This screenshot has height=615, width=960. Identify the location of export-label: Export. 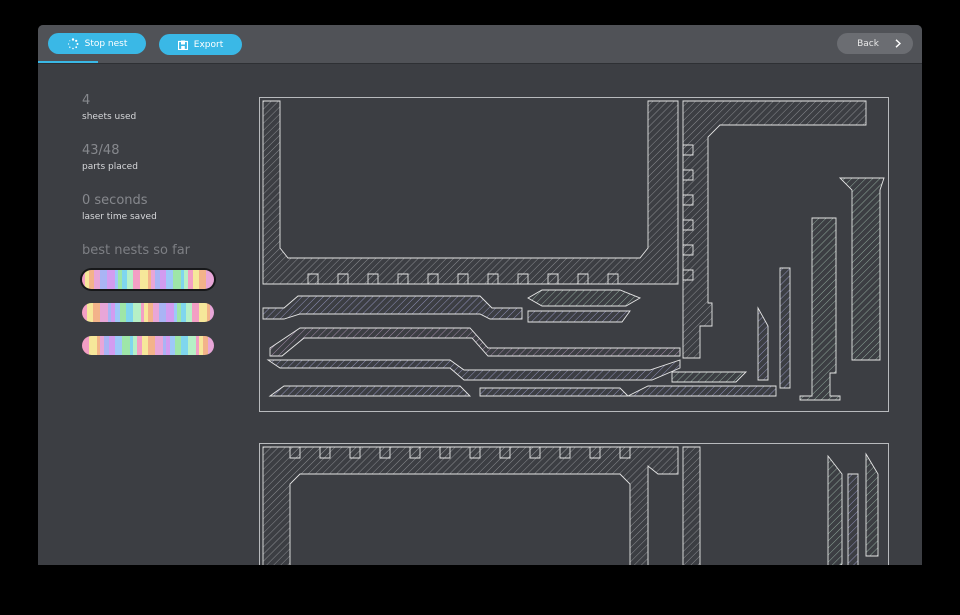
(208, 44).